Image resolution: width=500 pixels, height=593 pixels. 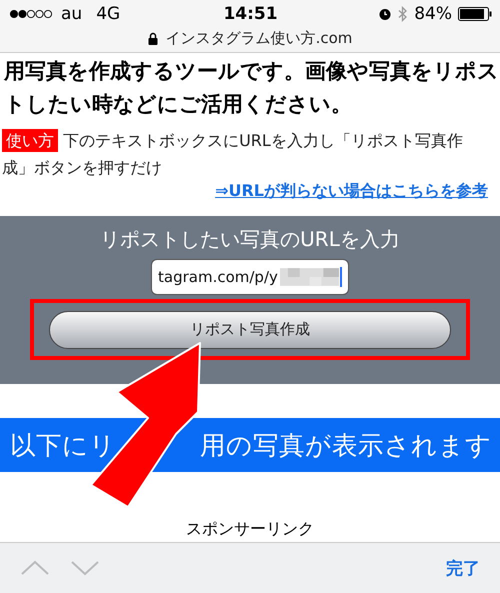 What do you see at coordinates (250, 329) in the screenshot?
I see `create-repost-button: リポスト写真作成` at bounding box center [250, 329].